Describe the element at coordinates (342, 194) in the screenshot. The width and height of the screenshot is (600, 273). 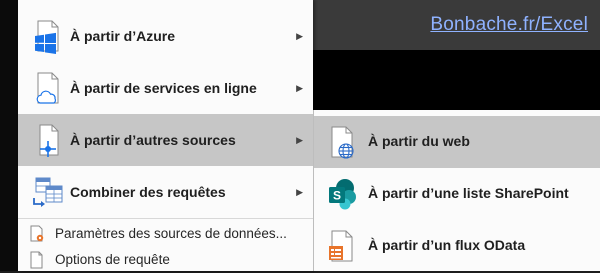
I see `sharepoint-icon: S` at that location.